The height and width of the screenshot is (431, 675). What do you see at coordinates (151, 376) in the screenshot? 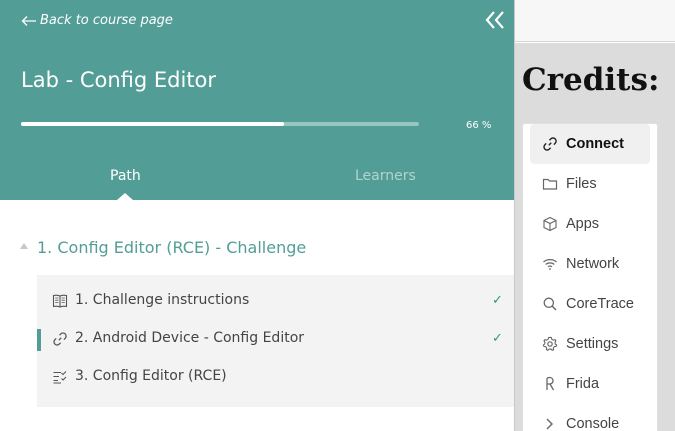
I see `step-label: 3. Config Editor (RCE)` at bounding box center [151, 376].